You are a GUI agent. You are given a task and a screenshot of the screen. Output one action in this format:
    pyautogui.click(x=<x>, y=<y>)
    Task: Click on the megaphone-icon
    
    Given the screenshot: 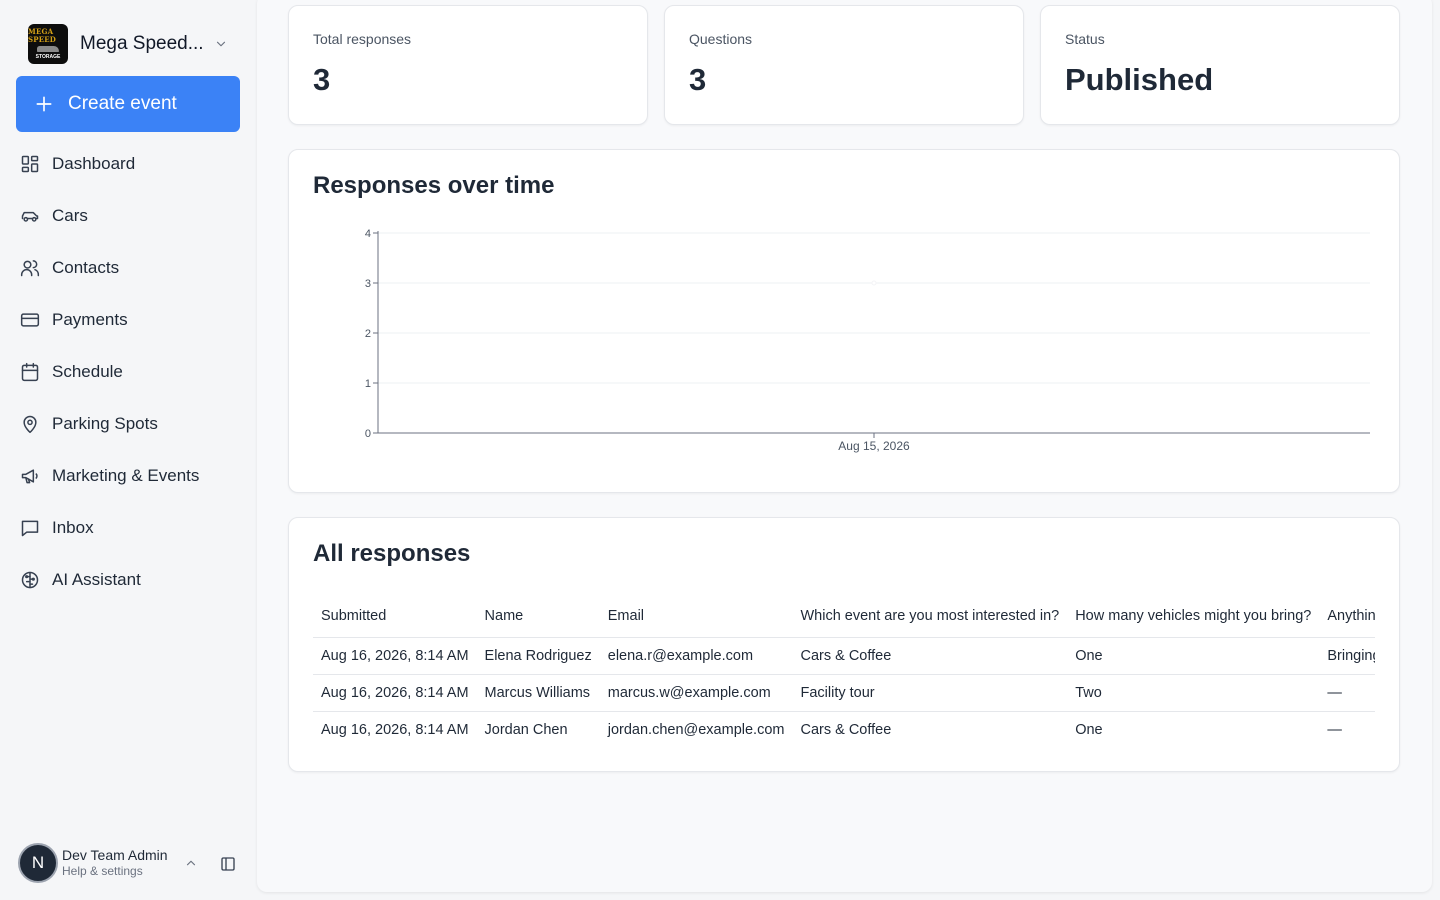 What is the action you would take?
    pyautogui.click(x=29, y=476)
    